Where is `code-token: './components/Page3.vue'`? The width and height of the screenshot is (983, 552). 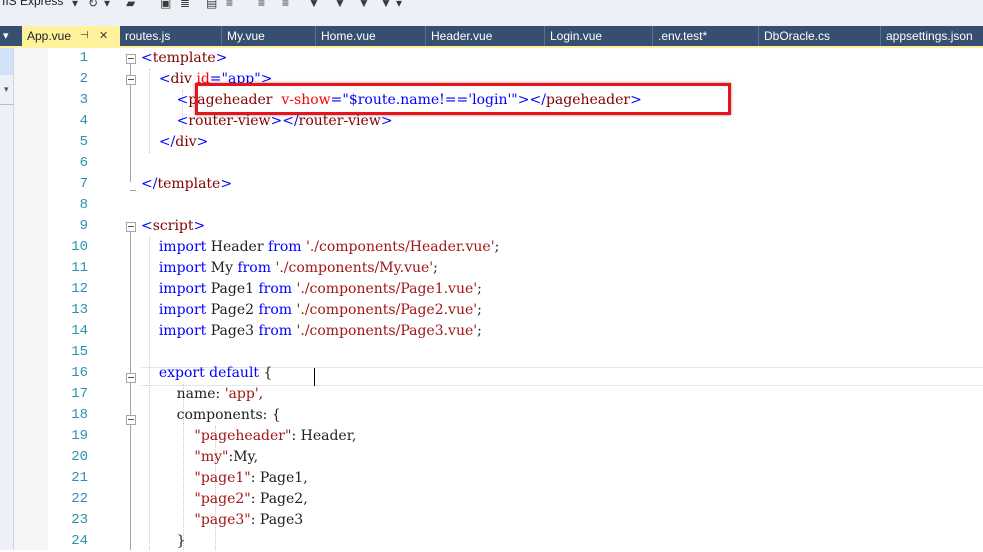 code-token: './components/Page3.vue' is located at coordinates (387, 331).